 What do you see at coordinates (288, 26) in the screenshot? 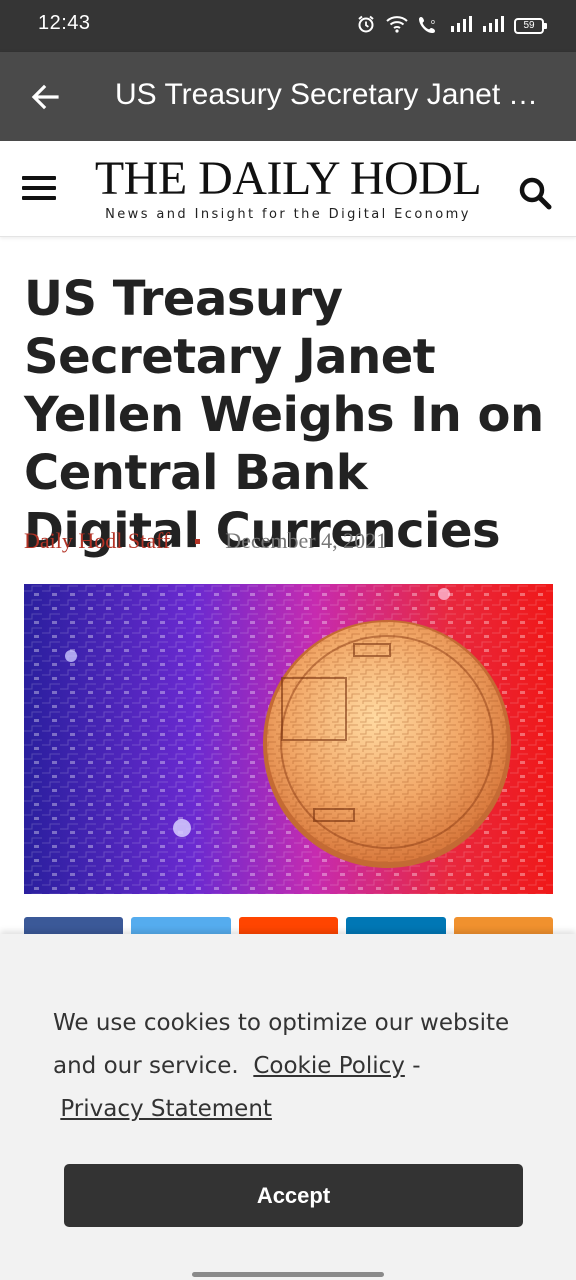
I see `status-bar: 12:43 o 59` at bounding box center [288, 26].